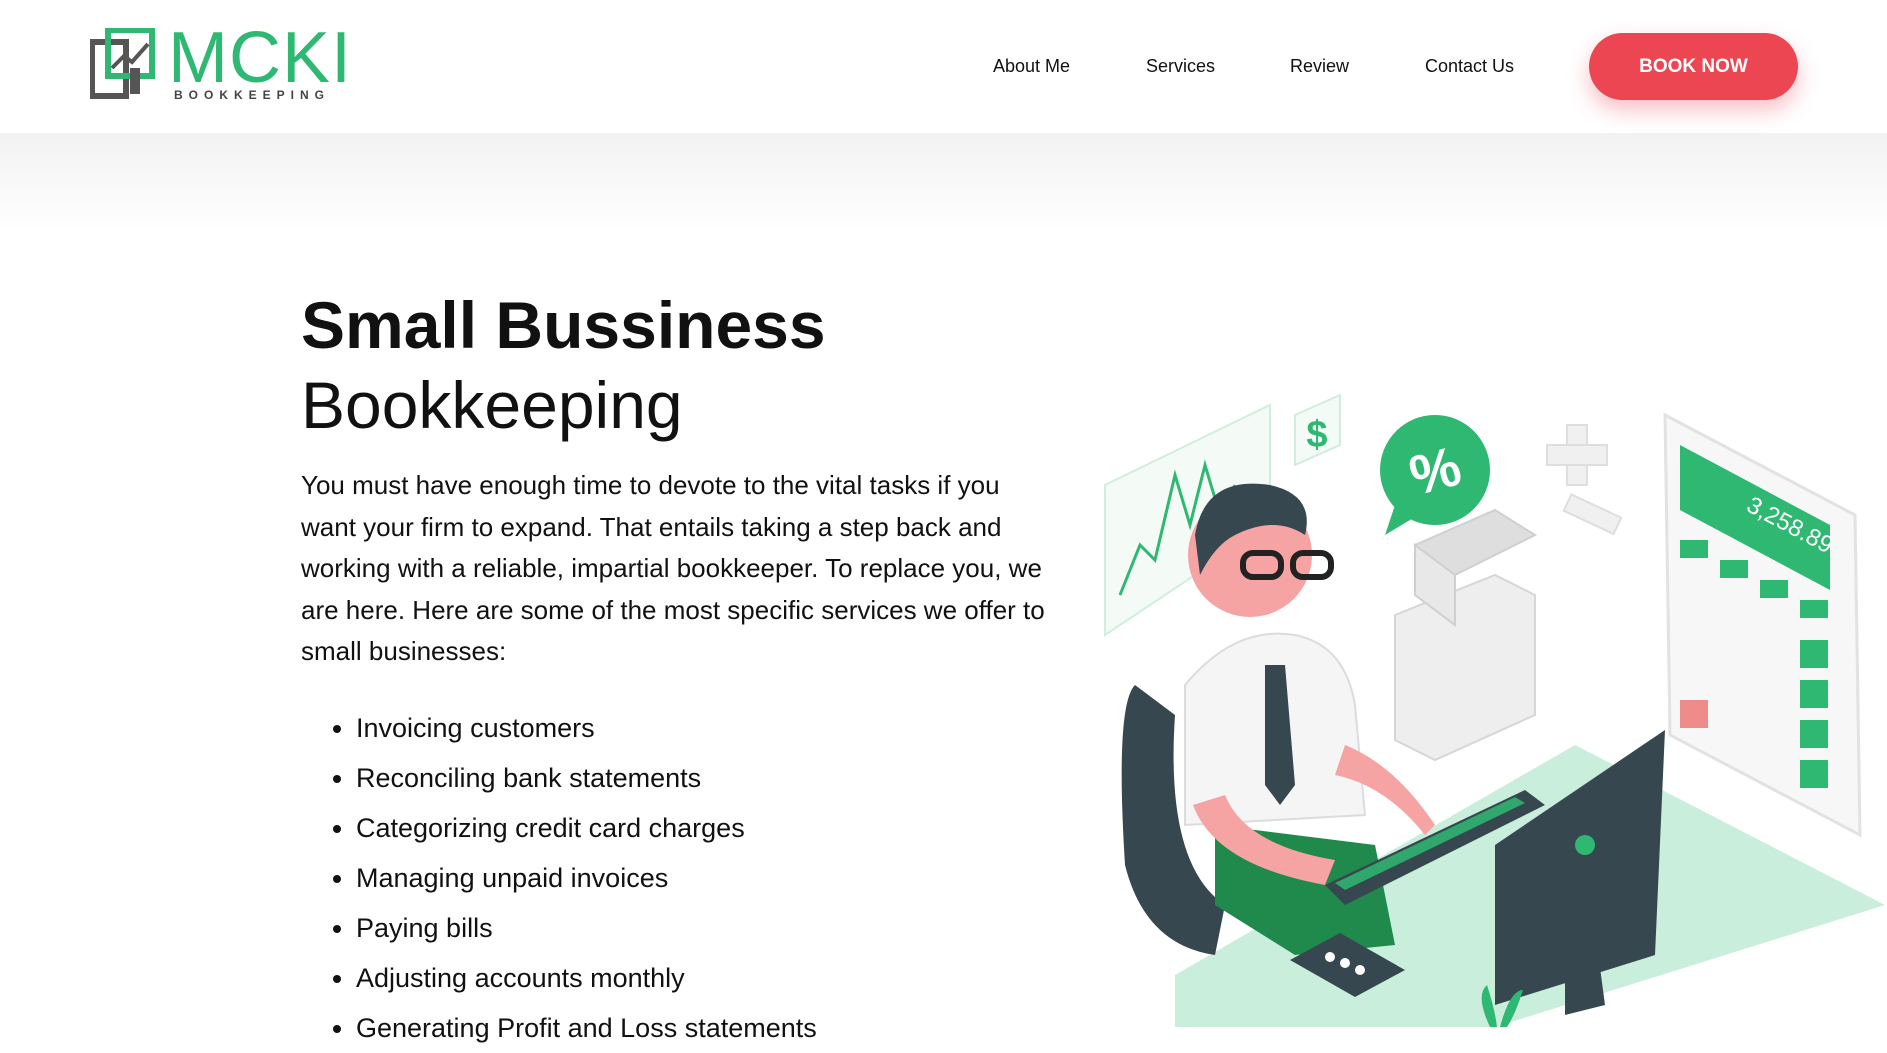 The height and width of the screenshot is (1053, 1887). Describe the element at coordinates (1319, 66) in the screenshot. I see `nav-review: Review` at that location.